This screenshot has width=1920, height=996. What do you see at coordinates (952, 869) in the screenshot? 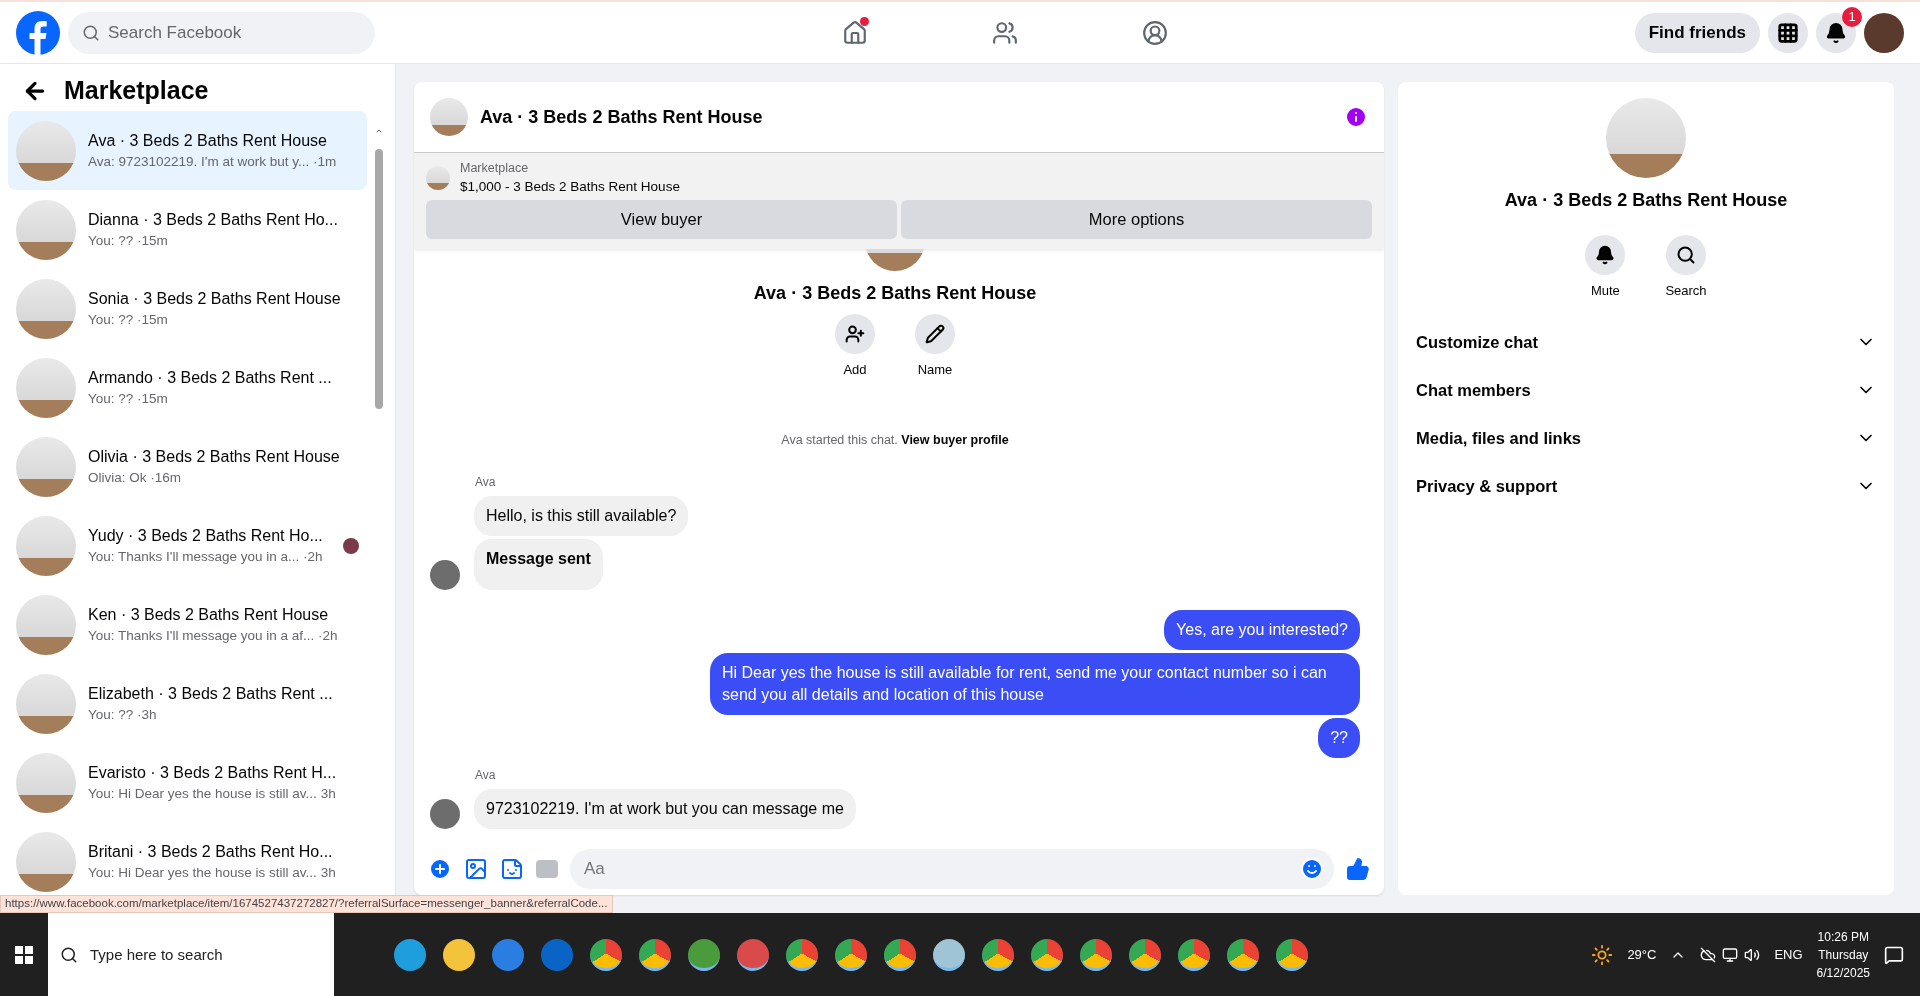
I see `message-input: Aa` at bounding box center [952, 869].